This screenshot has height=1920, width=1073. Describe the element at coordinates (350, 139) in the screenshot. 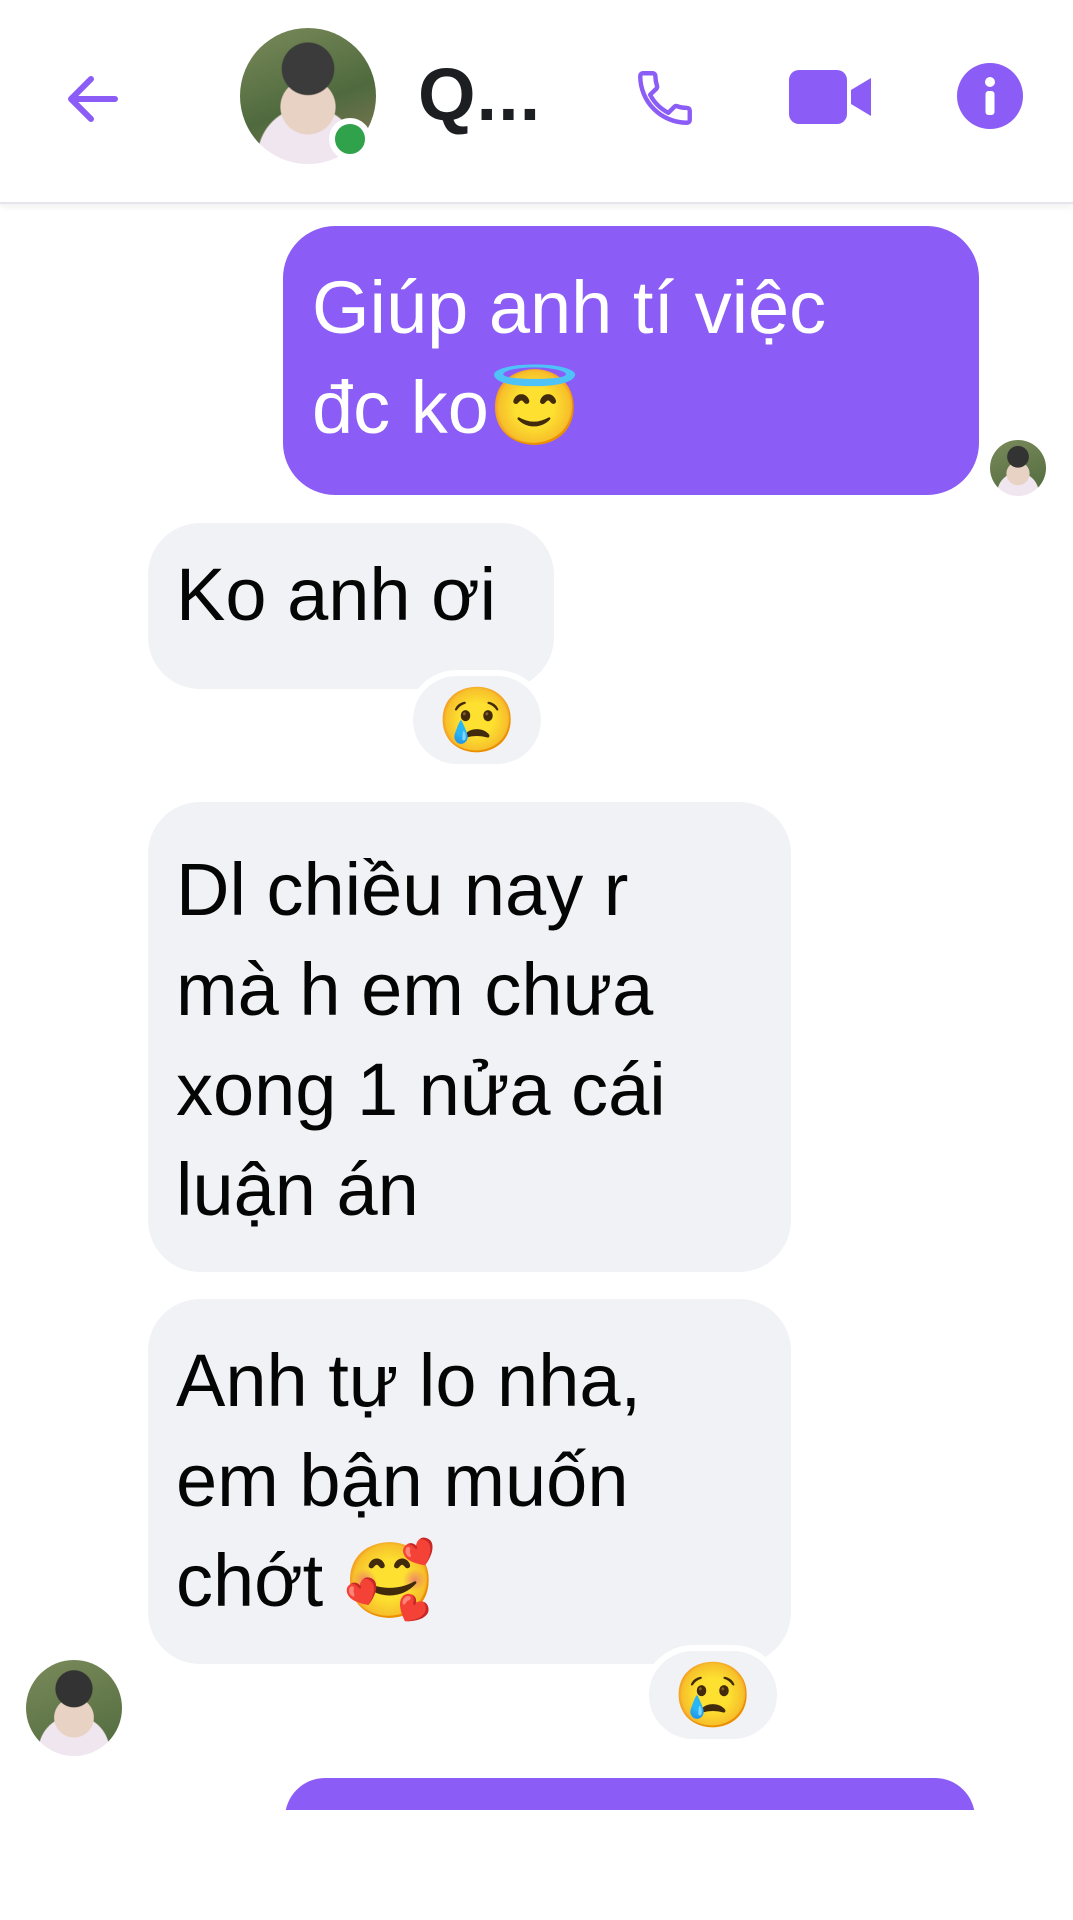

I see `online-status-indicator` at that location.